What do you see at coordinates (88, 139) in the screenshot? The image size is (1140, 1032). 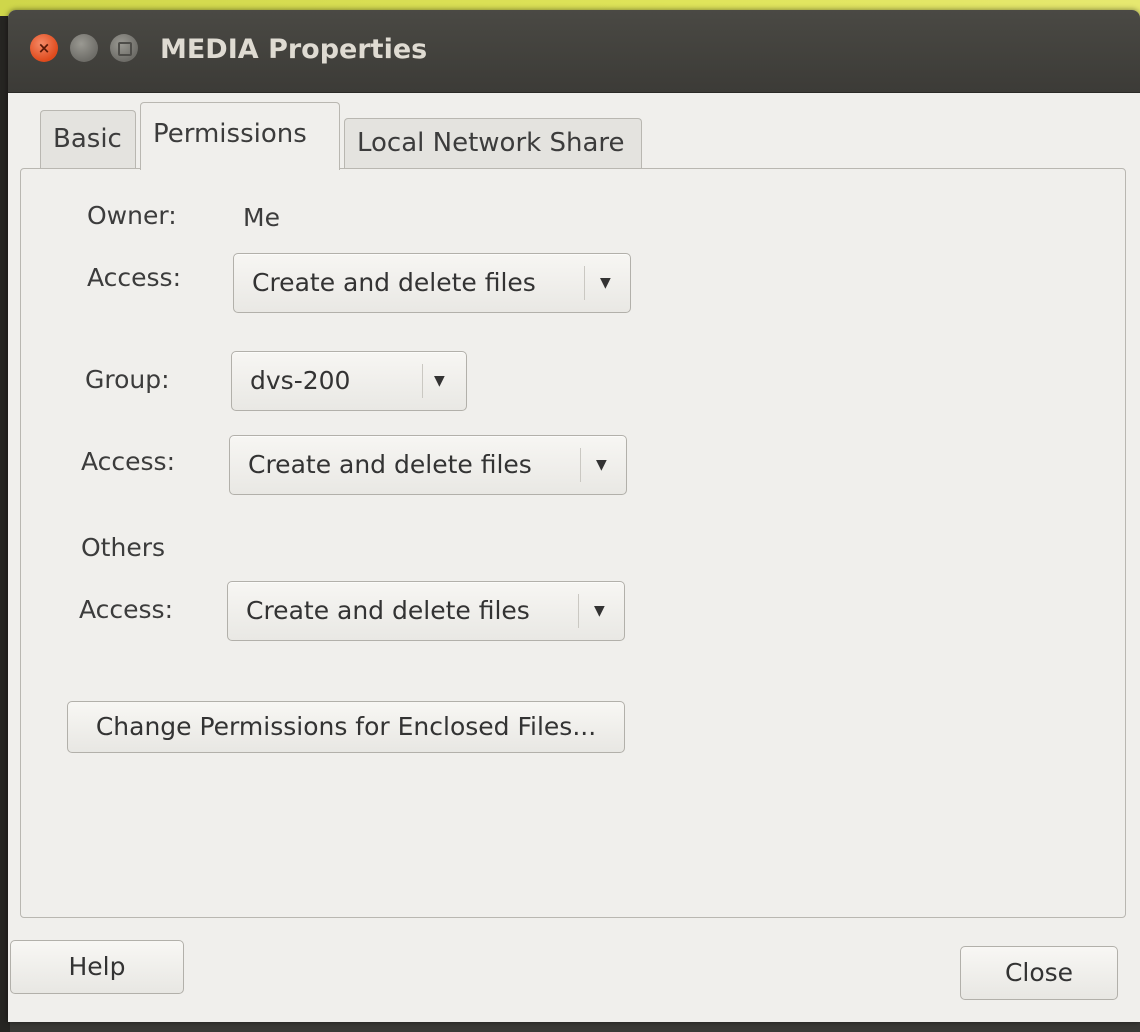 I see `tab-basic: Basic` at bounding box center [88, 139].